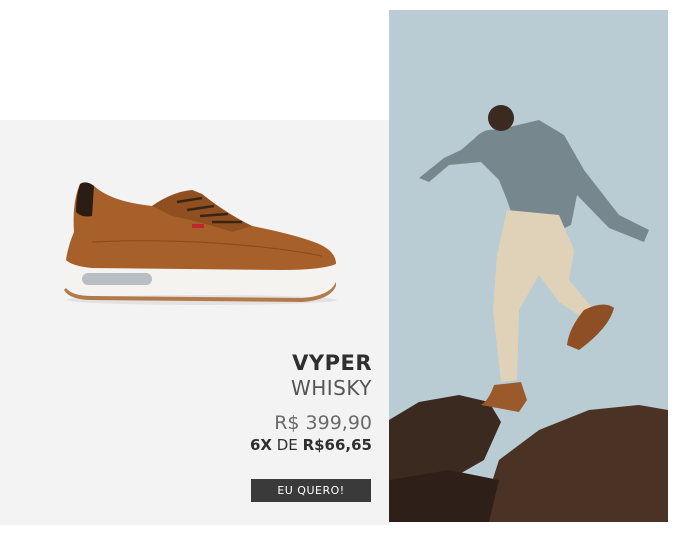  I want to click on shoe-air-unit, so click(117, 279).